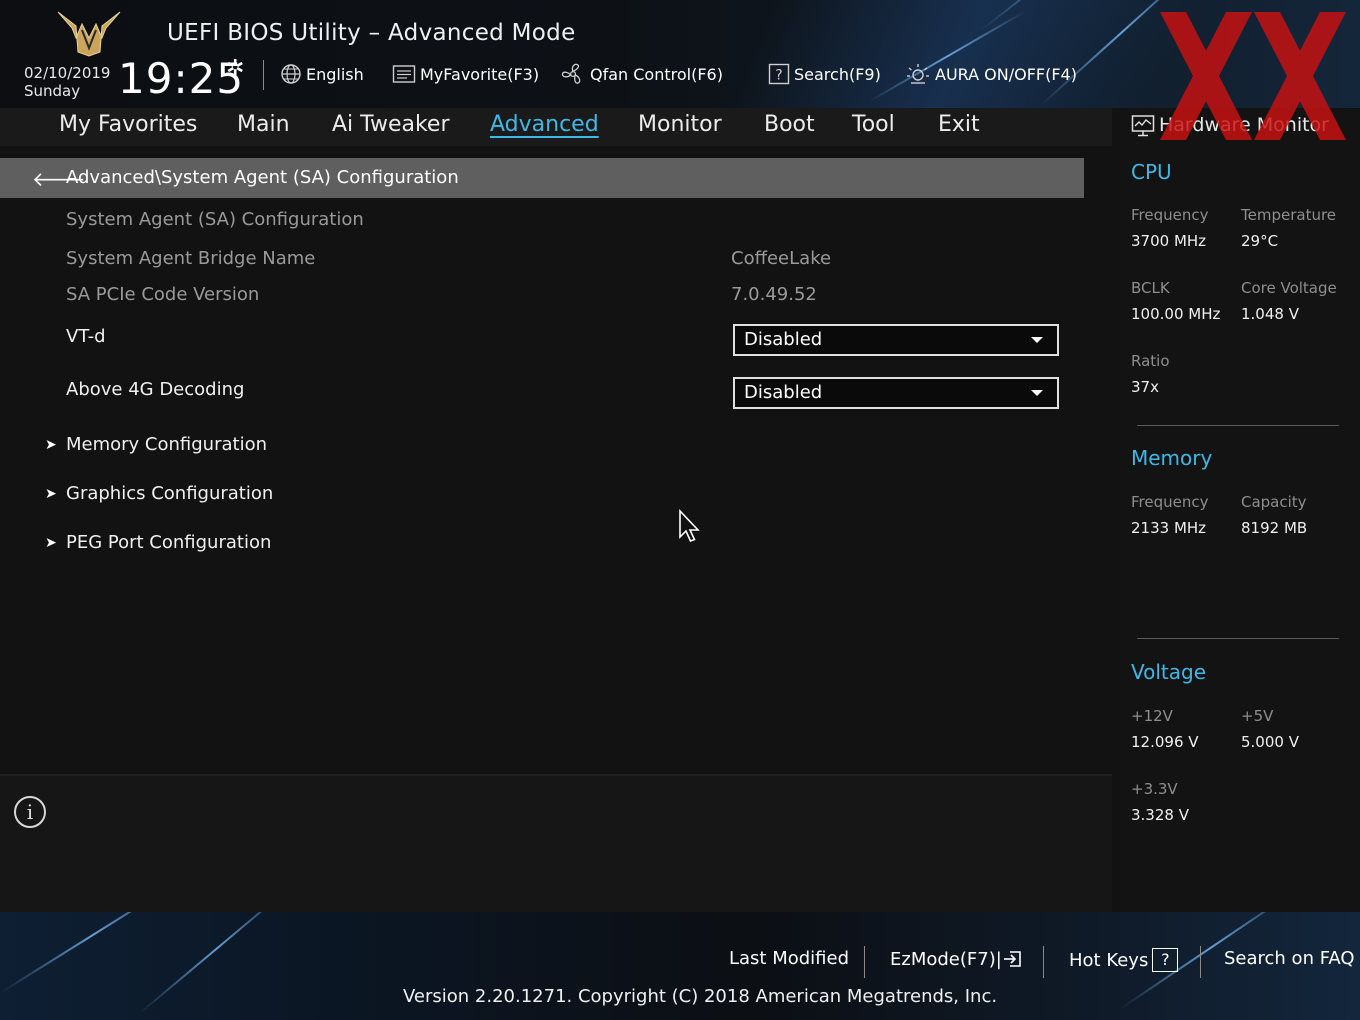 This screenshot has height=1020, width=1360. I want to click on ratio-value: 37x, so click(1145, 387).